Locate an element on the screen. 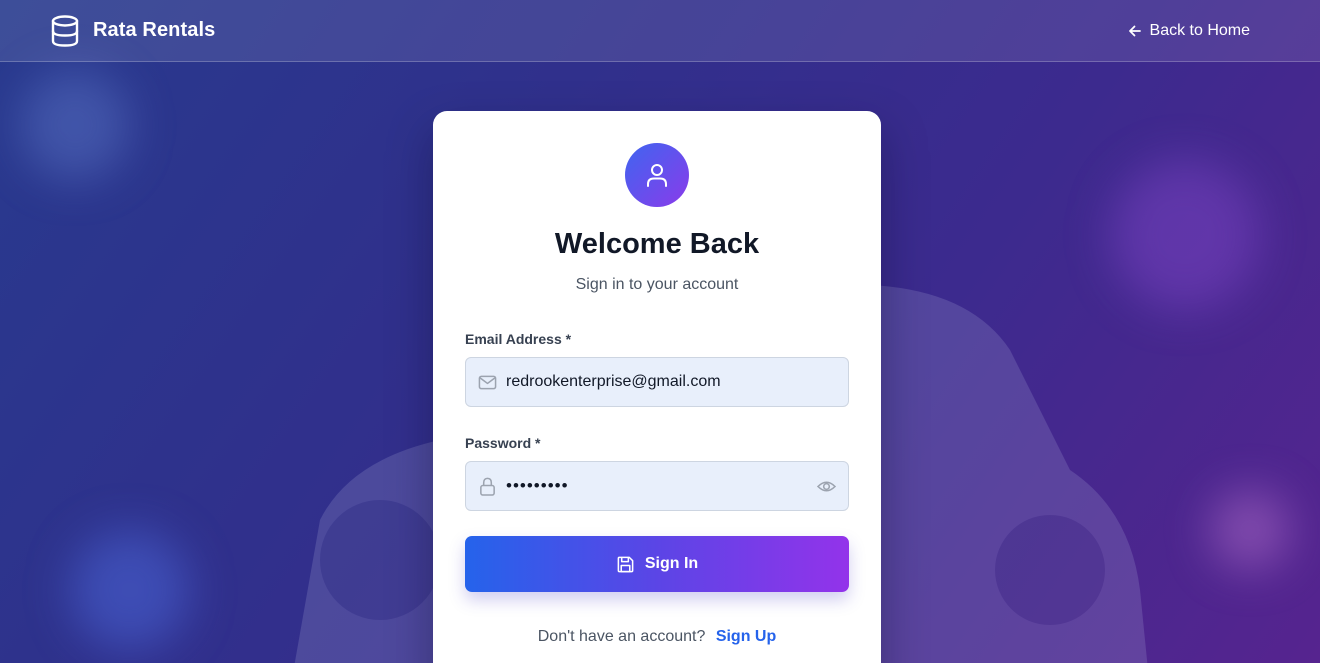 The image size is (1320, 663). sign-in-button: Sign In is located at coordinates (657, 564).